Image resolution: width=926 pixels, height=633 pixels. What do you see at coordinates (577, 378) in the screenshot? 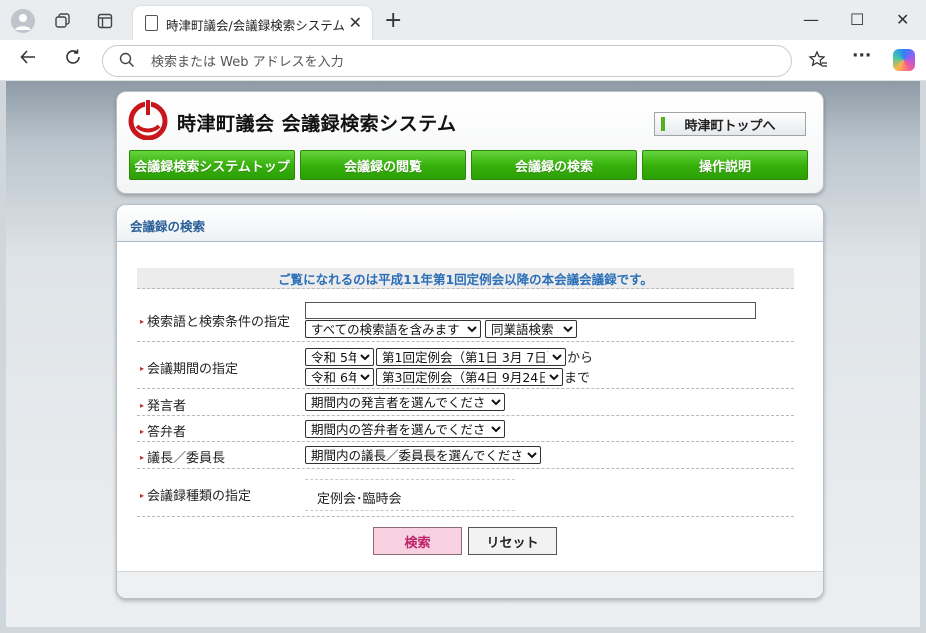
I see `to-suffix: まで` at bounding box center [577, 378].